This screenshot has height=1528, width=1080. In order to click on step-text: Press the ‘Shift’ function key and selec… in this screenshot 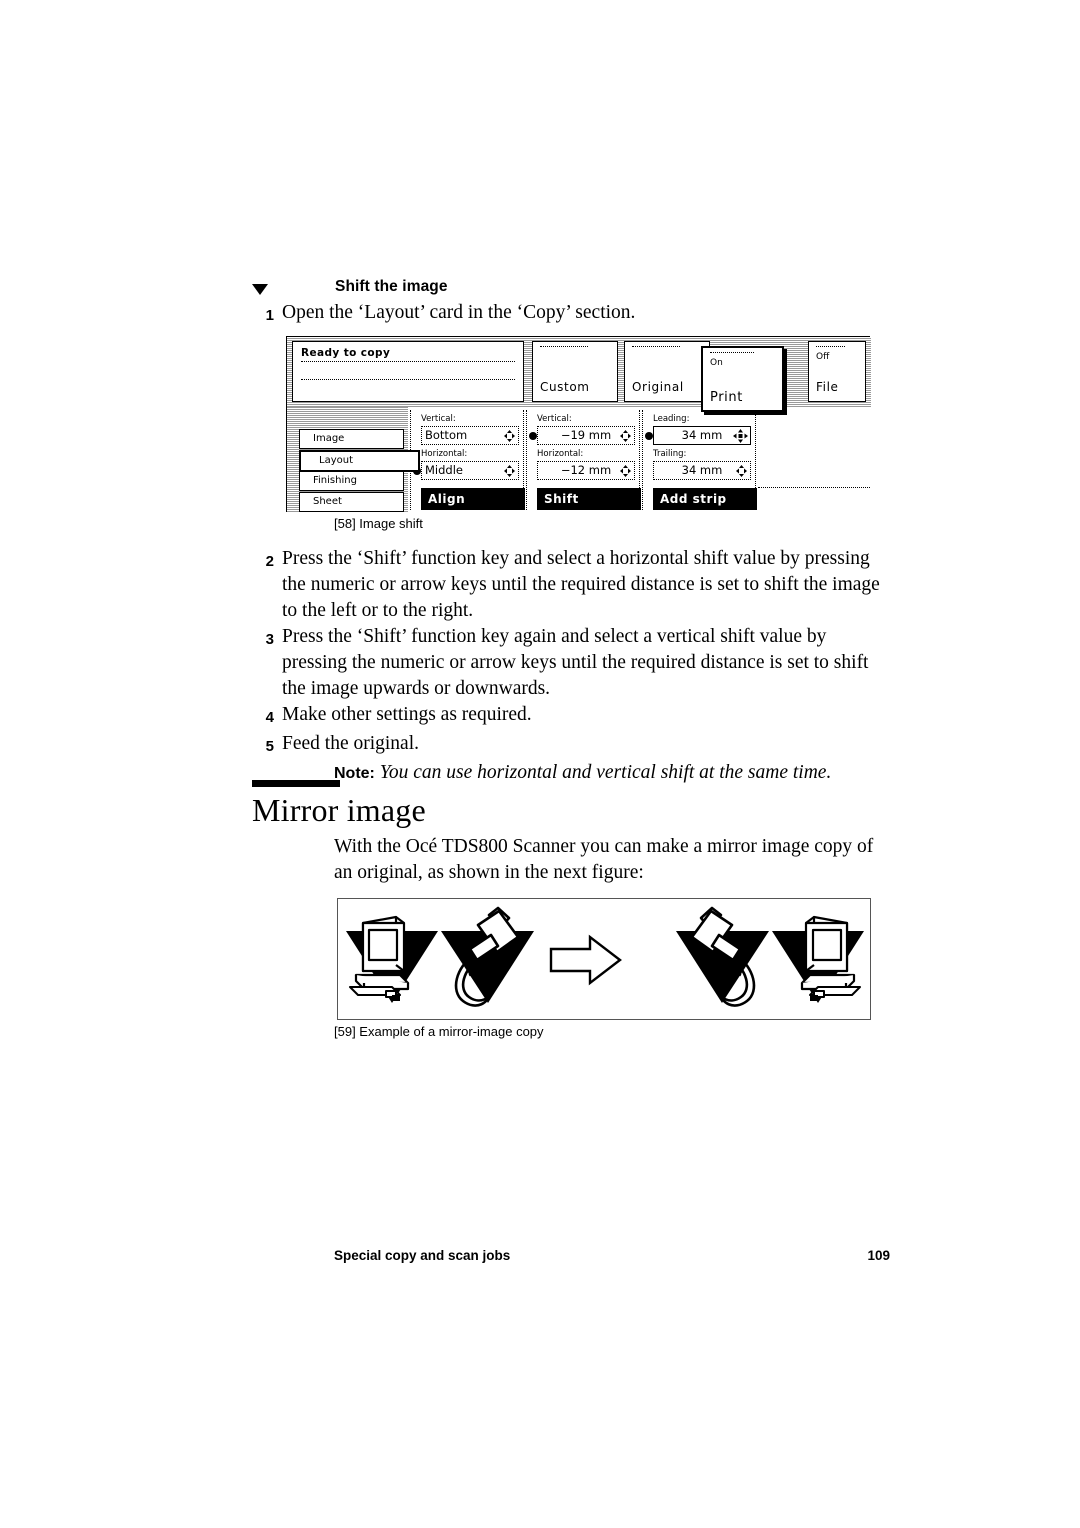, I will do `click(581, 584)`.